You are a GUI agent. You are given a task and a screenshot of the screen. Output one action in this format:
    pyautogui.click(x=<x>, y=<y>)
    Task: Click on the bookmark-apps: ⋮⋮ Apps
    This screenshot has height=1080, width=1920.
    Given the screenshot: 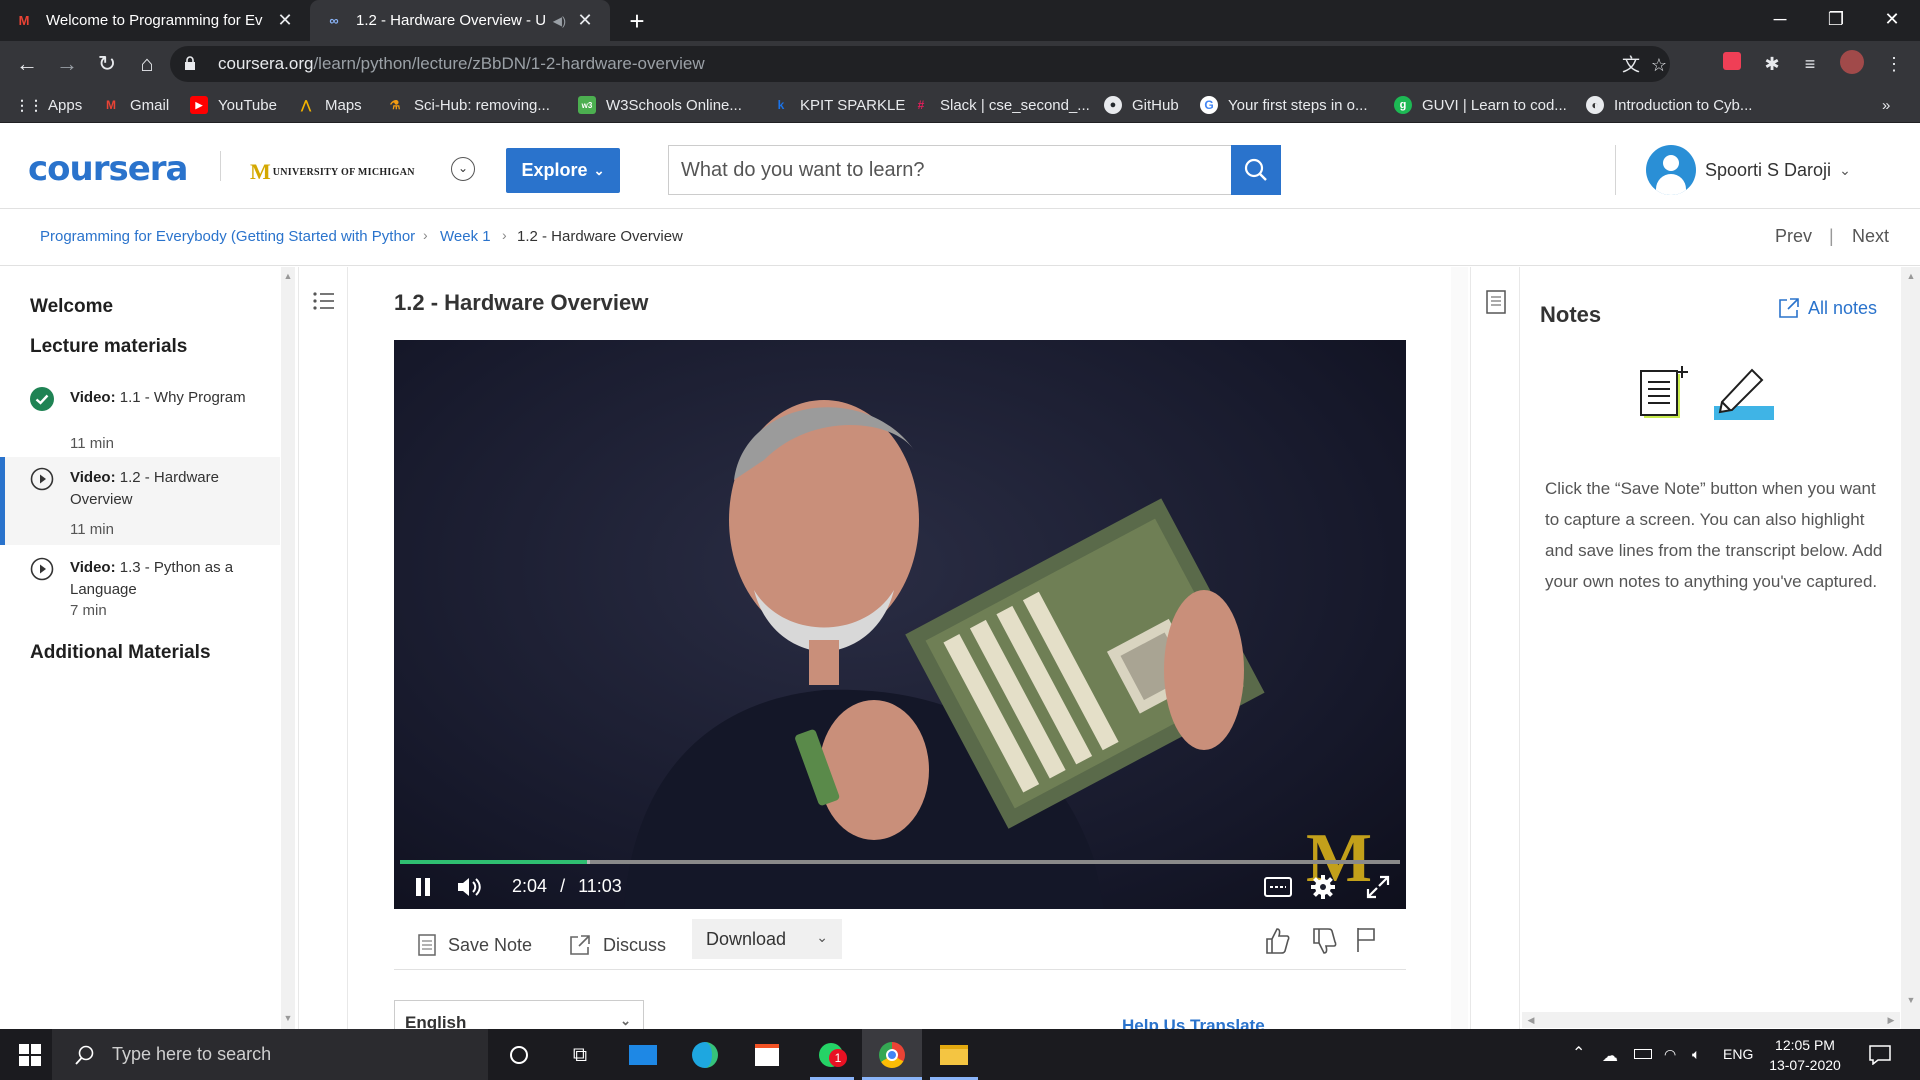 What is the action you would take?
    pyautogui.click(x=48, y=105)
    